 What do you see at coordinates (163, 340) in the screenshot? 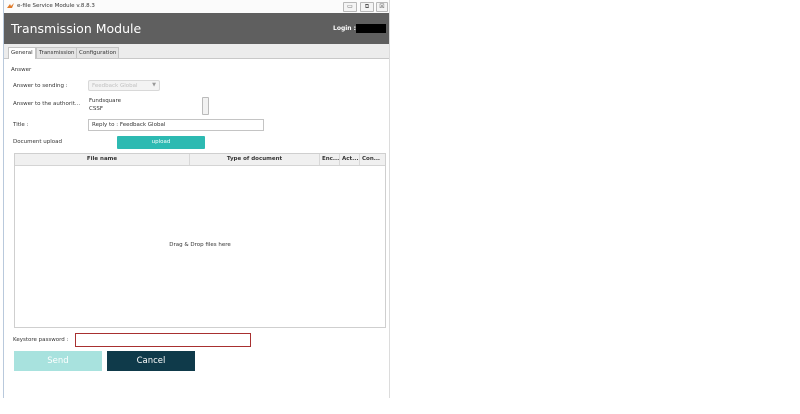
I see `keystore-password-input` at bounding box center [163, 340].